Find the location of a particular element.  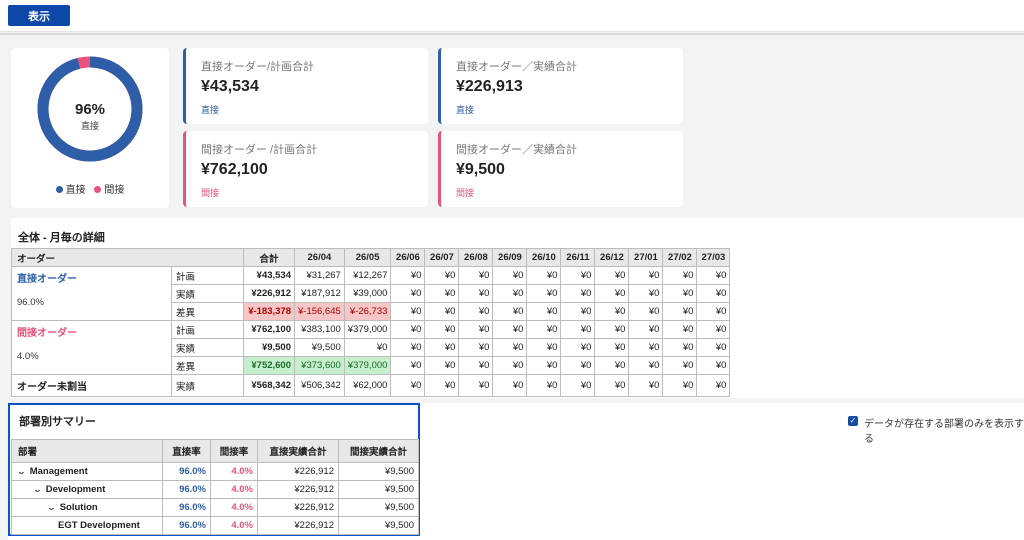

row-total-cell: ¥226,912 is located at coordinates (269, 293).